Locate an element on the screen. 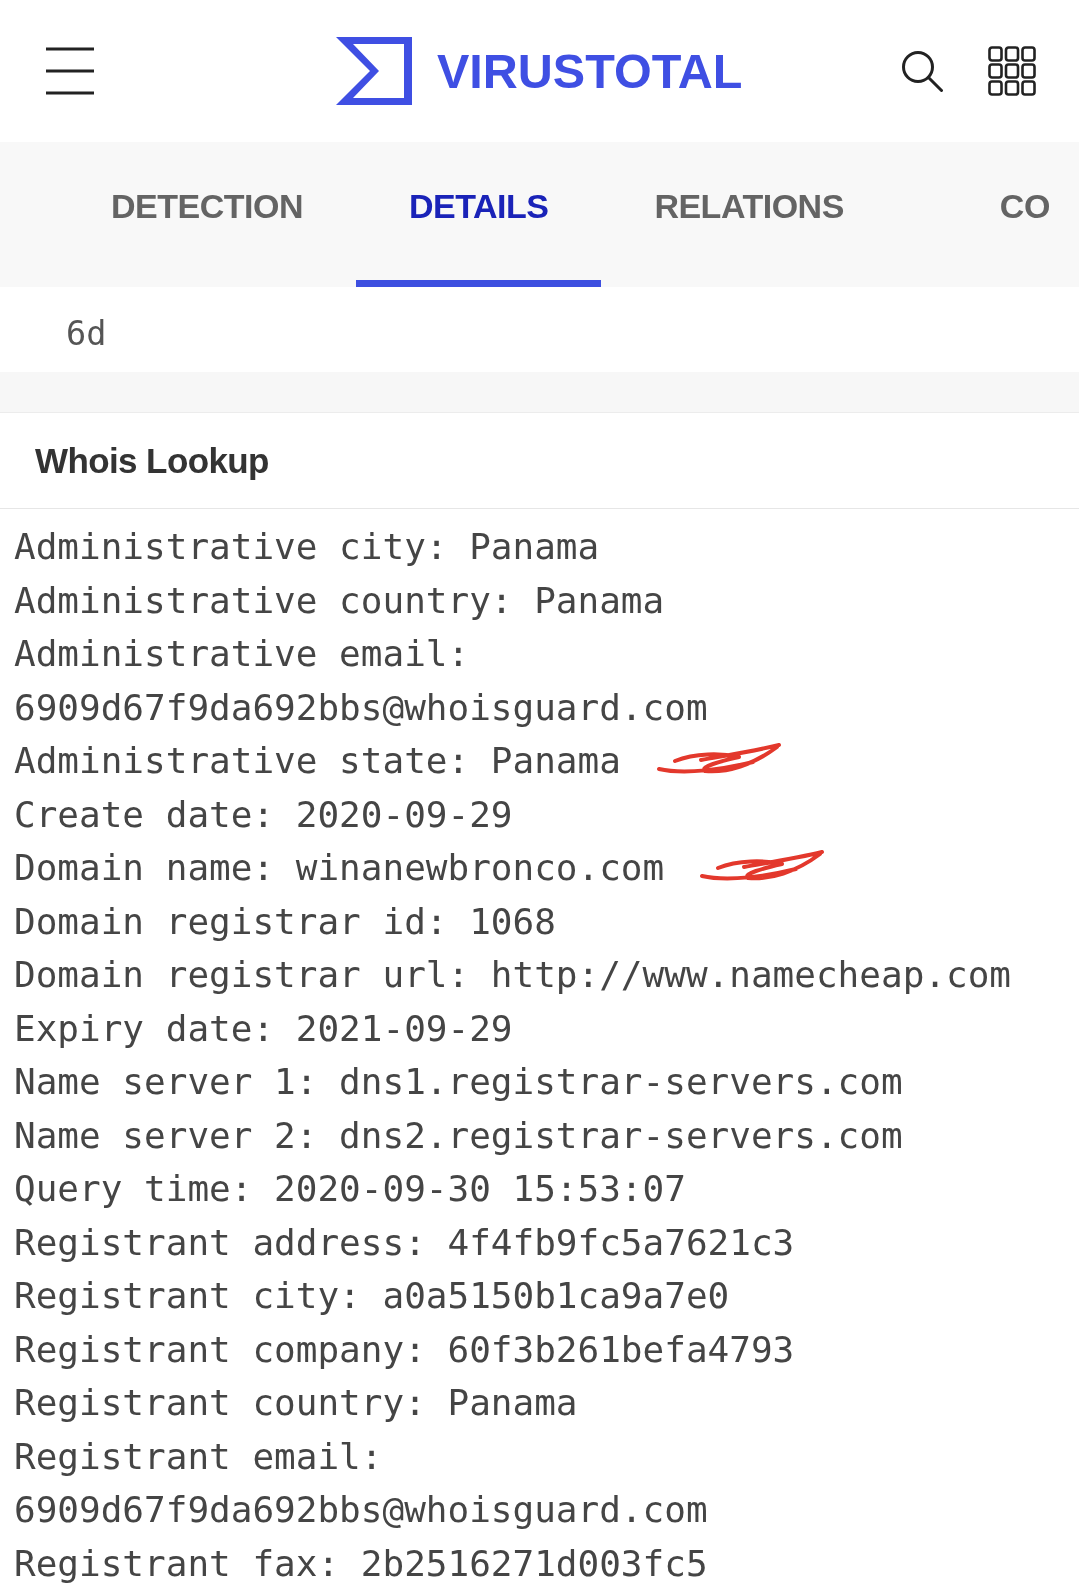 This screenshot has width=1079, height=1583. apps-grid-icon is located at coordinates (1012, 71).